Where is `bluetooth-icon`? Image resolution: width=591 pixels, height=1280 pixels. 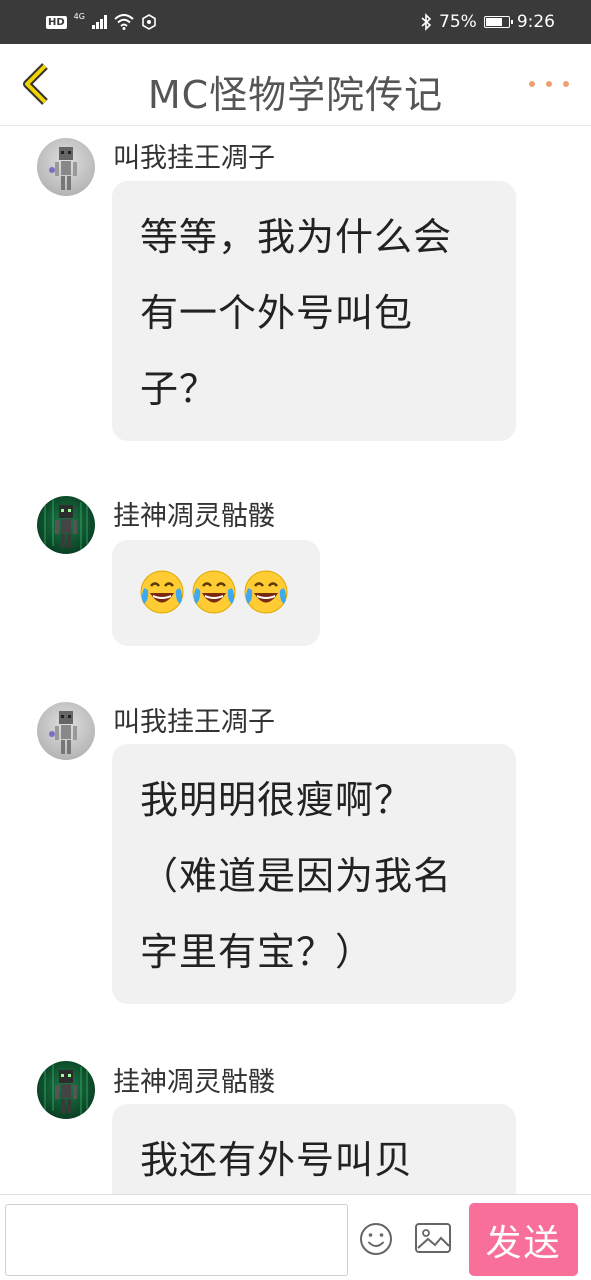 bluetooth-icon is located at coordinates (426, 22).